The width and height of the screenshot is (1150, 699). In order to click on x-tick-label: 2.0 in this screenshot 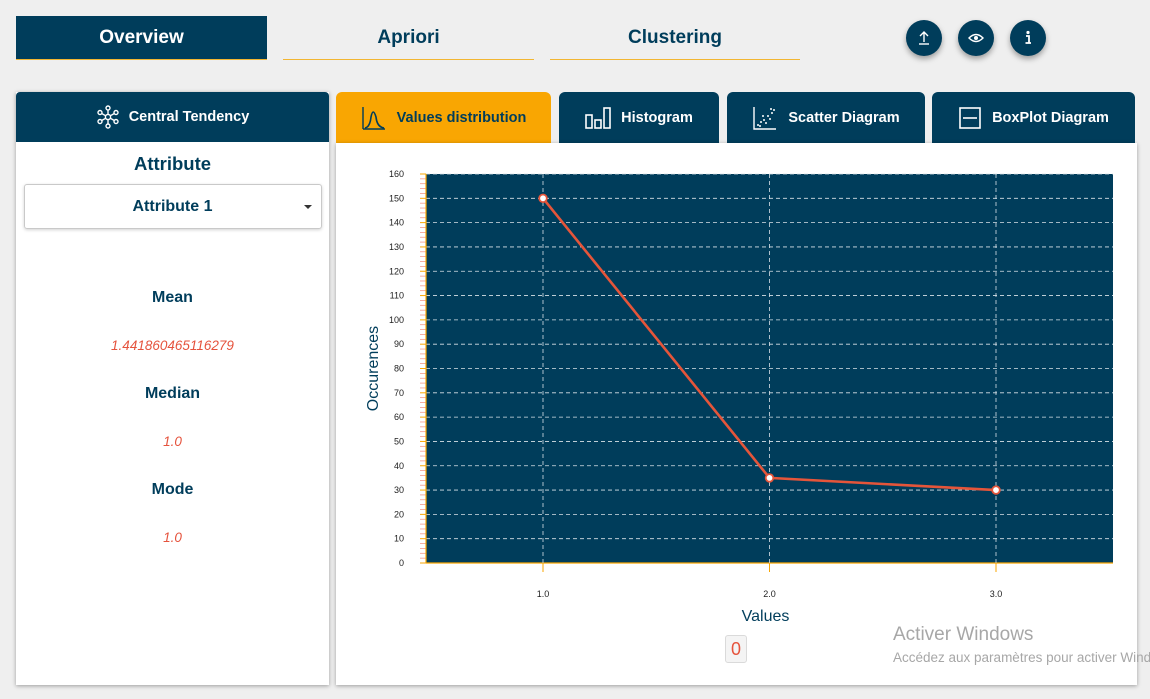, I will do `click(769, 594)`.